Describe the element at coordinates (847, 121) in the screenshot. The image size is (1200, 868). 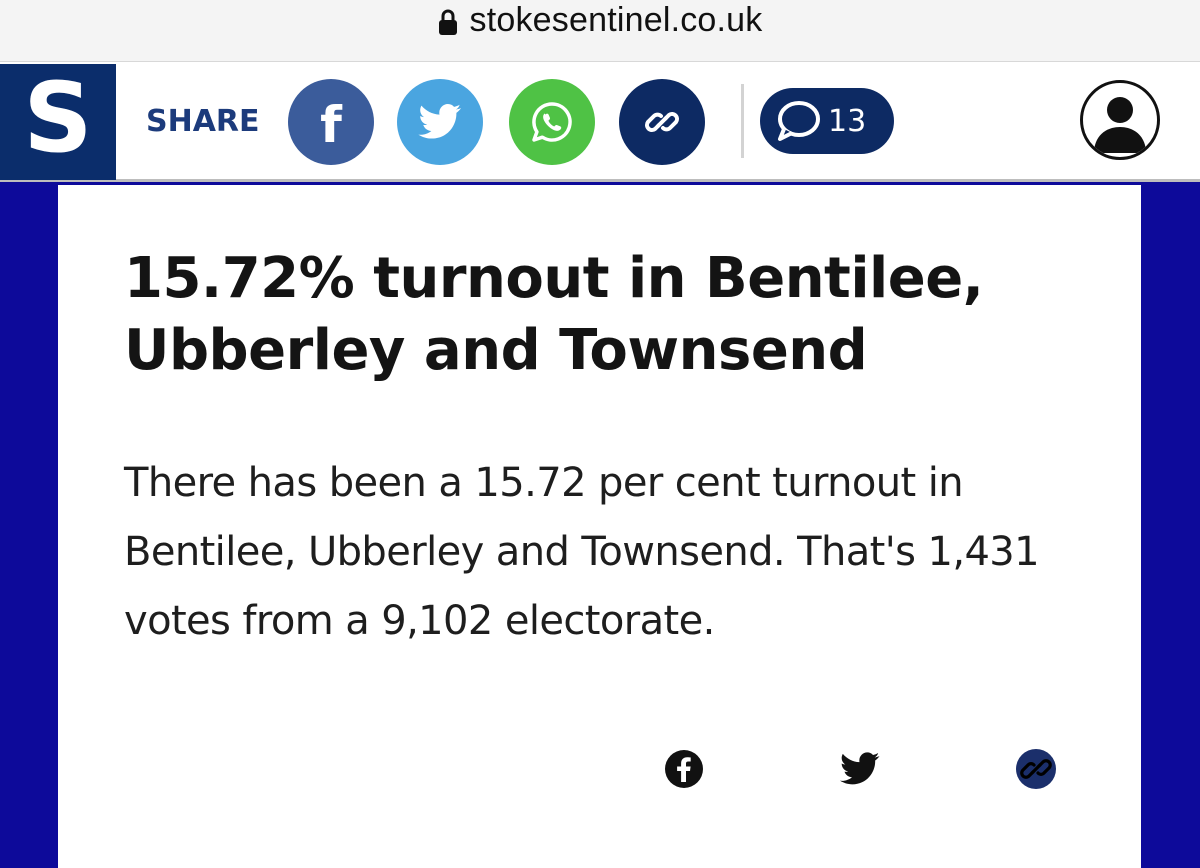
I see `comment-count: 13` at that location.